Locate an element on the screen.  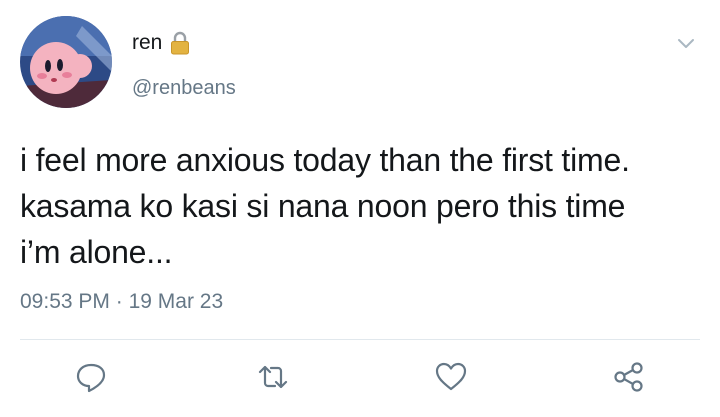
kirby-avatar-image is located at coordinates (66, 62).